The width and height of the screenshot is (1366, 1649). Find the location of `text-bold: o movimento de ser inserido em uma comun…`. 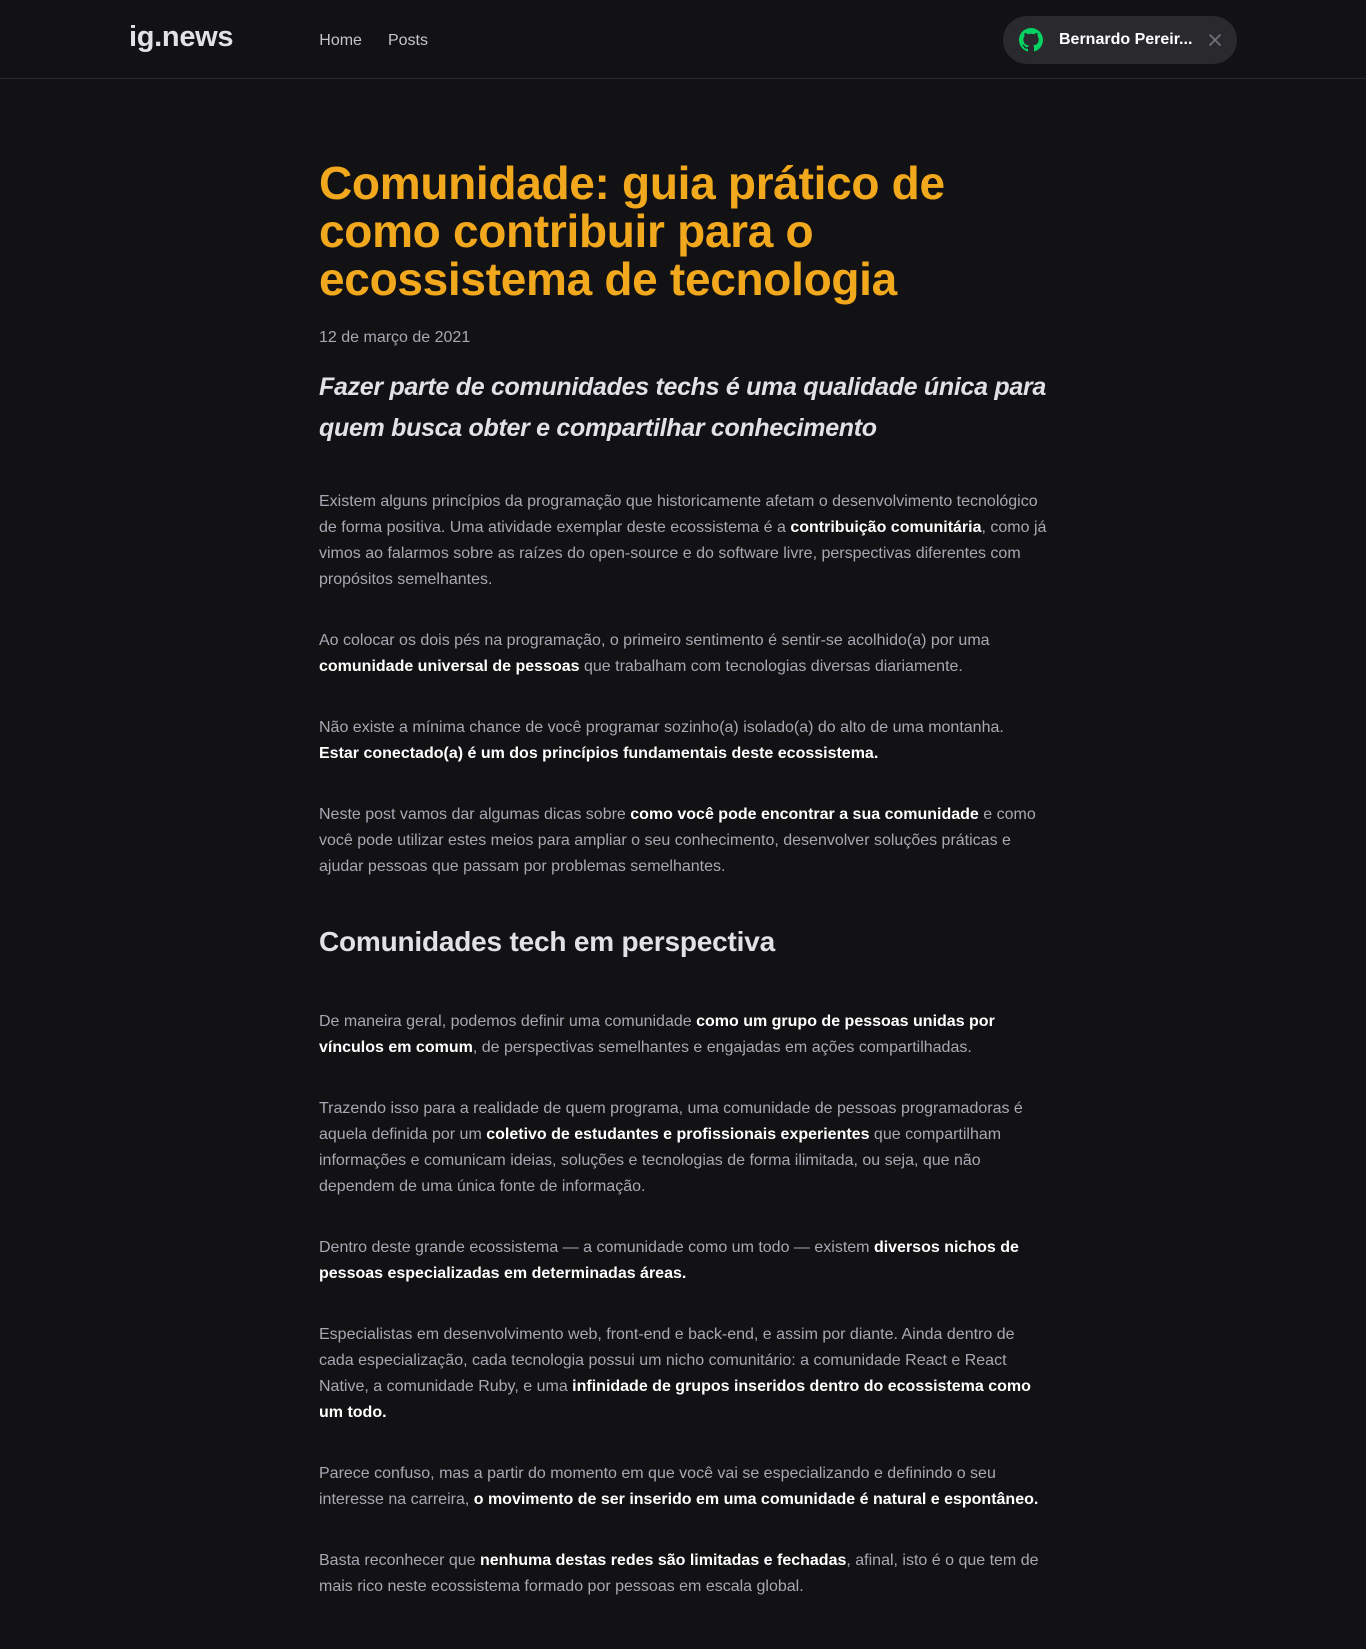

text-bold: o movimento de ser inserido em uma comun… is located at coordinates (756, 1499).